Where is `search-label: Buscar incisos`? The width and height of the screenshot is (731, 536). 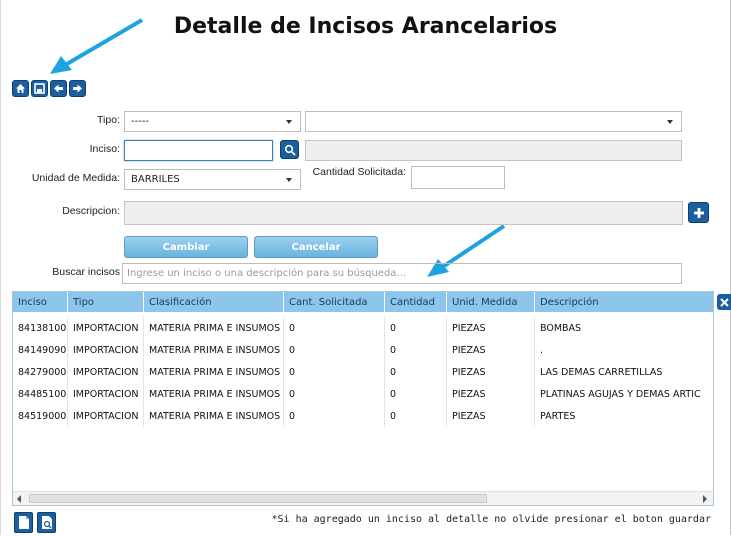
search-label: Buscar incisos is located at coordinates (86, 272).